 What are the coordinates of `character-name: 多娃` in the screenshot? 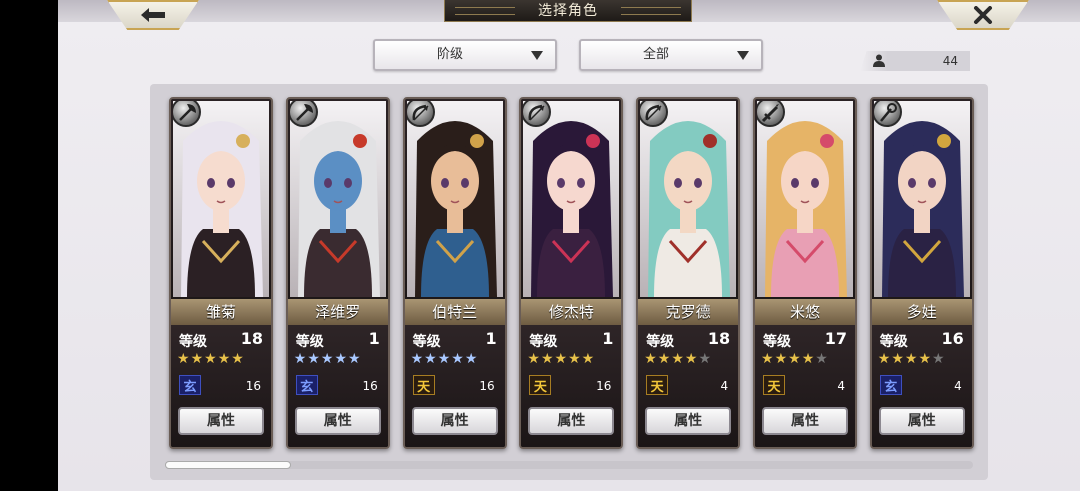 It's located at (921, 312).